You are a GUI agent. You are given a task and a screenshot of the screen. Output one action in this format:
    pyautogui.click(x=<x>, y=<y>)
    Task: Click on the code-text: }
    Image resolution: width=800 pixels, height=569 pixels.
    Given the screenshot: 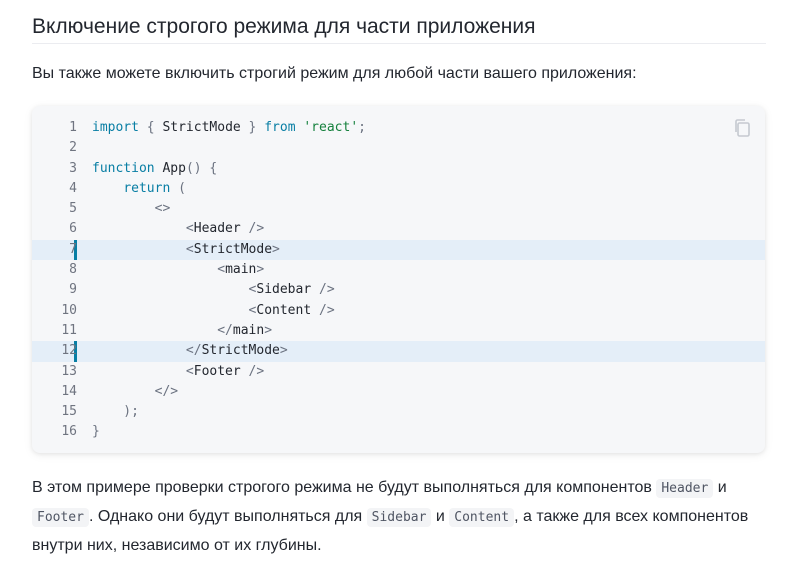 What is the action you would take?
    pyautogui.click(x=96, y=432)
    